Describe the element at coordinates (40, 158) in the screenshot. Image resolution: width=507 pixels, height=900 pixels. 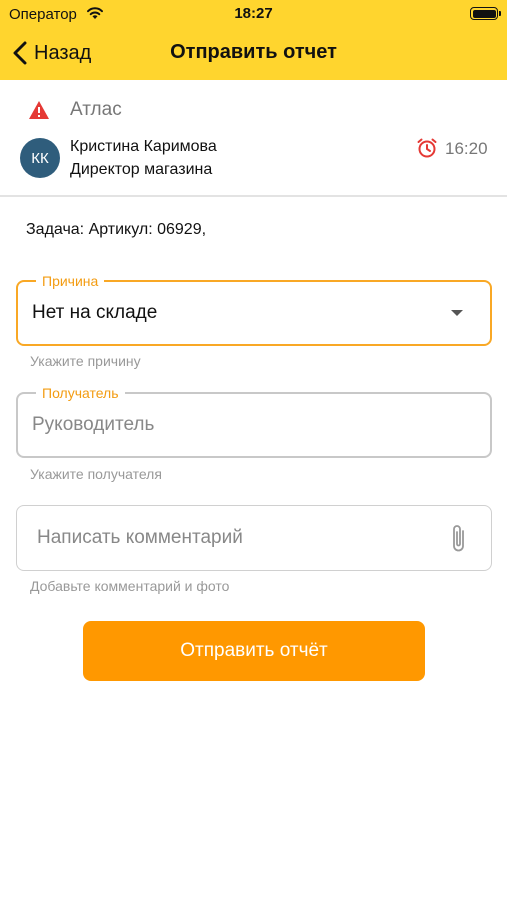
I see `avatar: КК` at that location.